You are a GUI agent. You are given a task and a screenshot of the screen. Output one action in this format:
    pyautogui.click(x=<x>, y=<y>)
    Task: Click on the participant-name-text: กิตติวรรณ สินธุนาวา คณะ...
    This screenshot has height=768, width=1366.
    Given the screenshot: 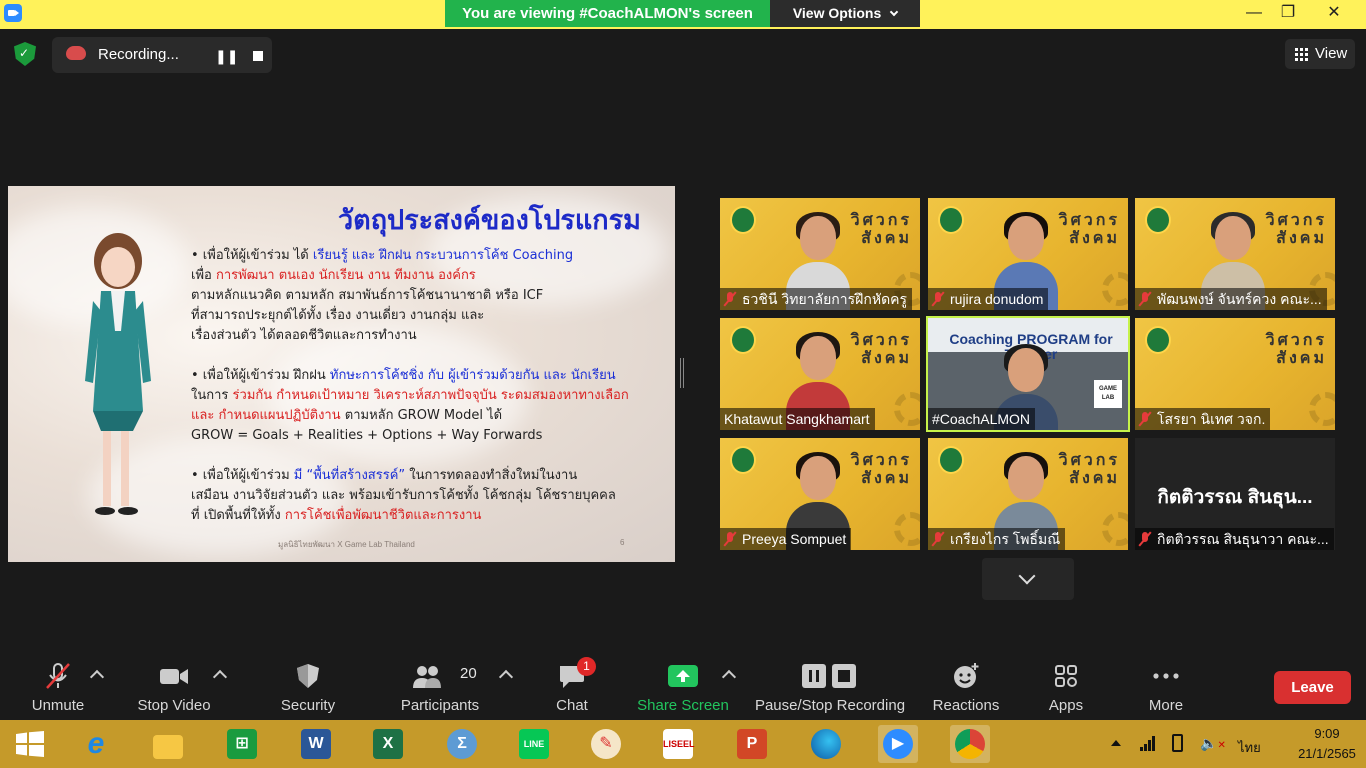 What is the action you would take?
    pyautogui.click(x=1243, y=539)
    